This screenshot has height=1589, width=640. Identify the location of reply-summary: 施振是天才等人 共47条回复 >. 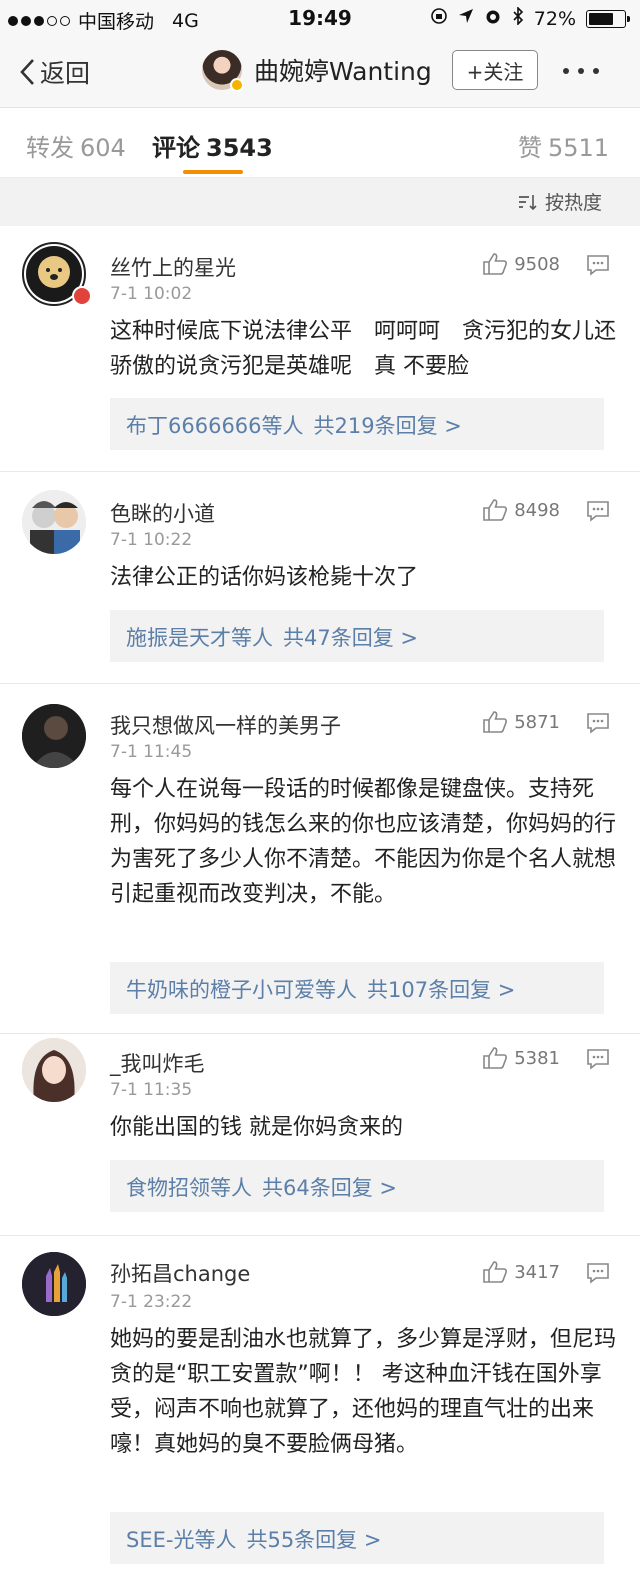
(357, 636).